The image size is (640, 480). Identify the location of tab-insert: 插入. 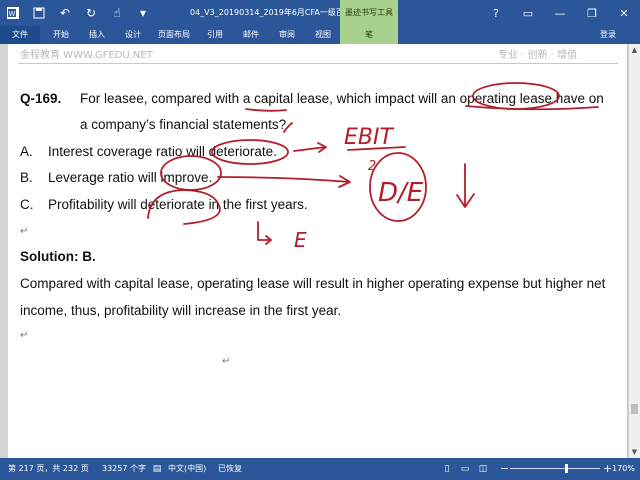
(97, 35).